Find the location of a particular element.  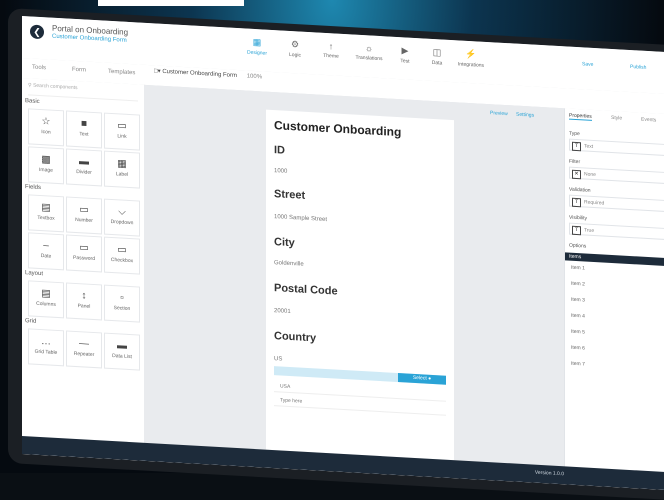

settings-link: Settings is located at coordinates (525, 115).